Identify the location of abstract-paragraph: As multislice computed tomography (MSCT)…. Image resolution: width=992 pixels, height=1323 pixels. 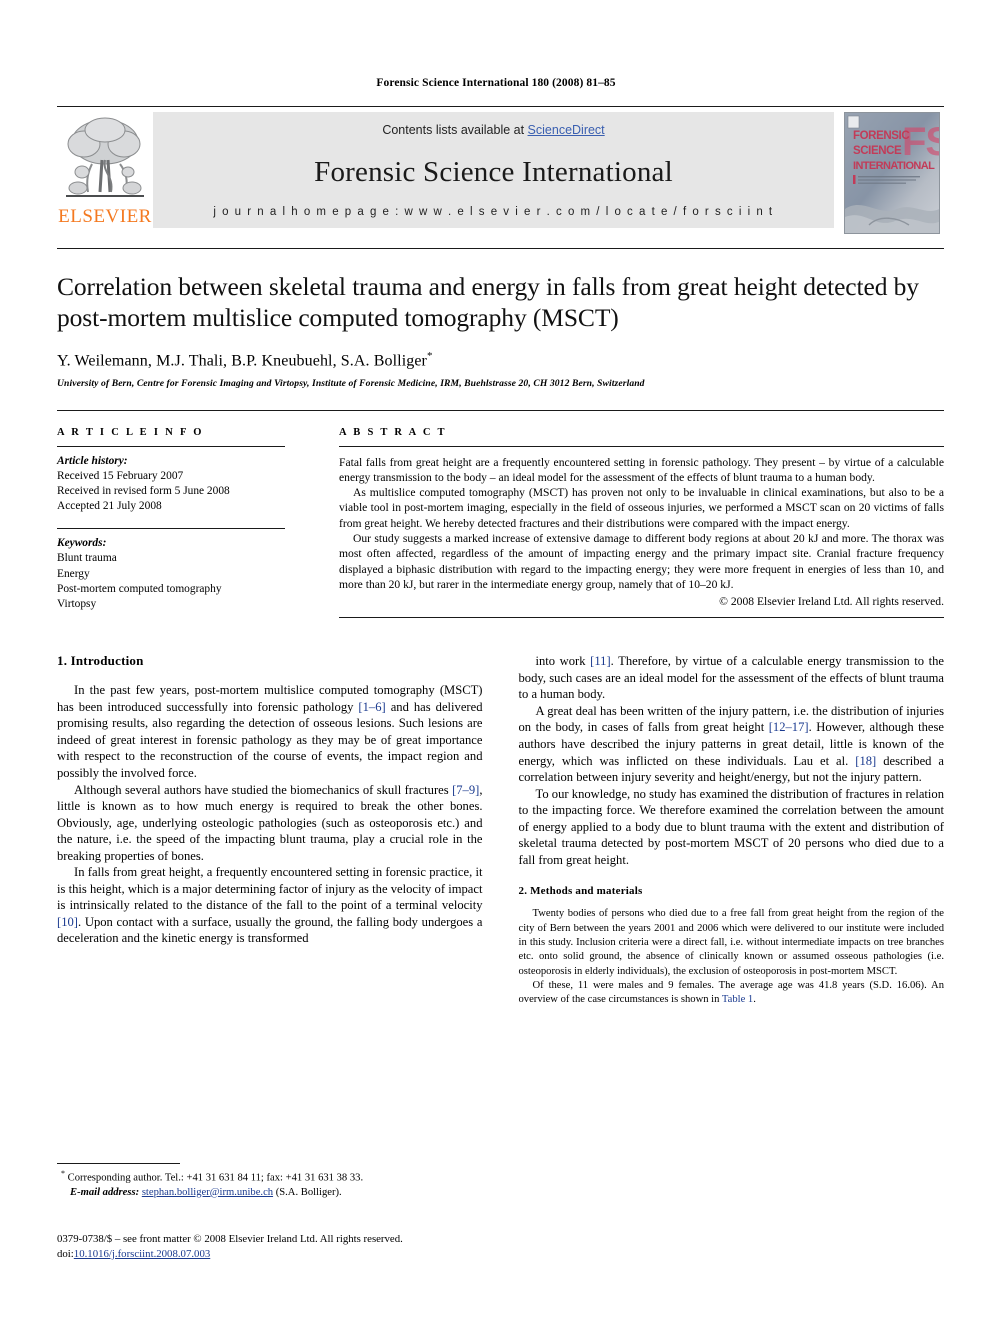
(641, 508).